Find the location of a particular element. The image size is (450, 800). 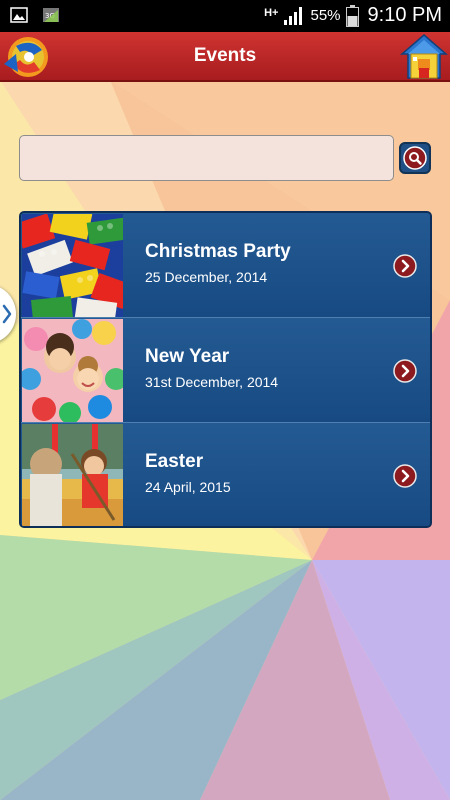

event-date: 24 April, 2015 is located at coordinates (188, 487).